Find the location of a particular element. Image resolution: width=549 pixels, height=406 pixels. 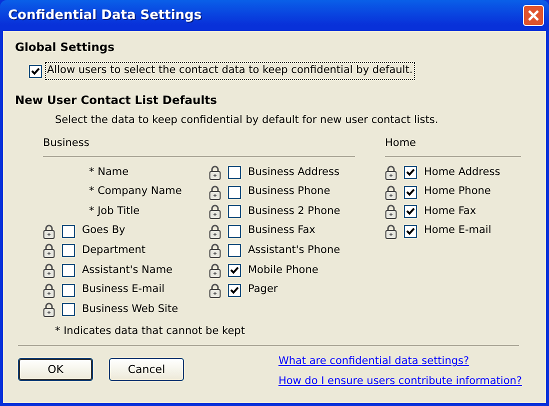

checkbox-label: Business E-mail is located at coordinates (123, 290).